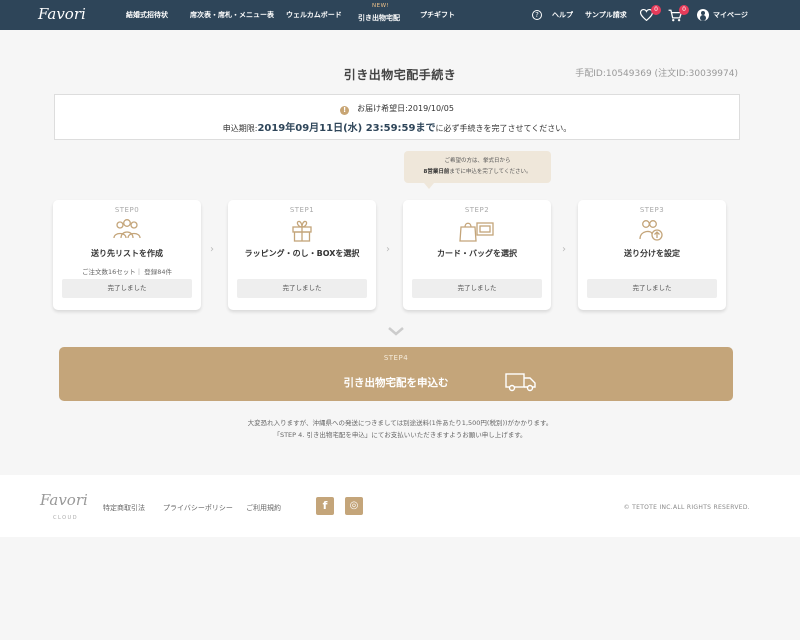 The width and height of the screenshot is (800, 640). I want to click on nav-petit-gift: プチギフト, so click(437, 15).